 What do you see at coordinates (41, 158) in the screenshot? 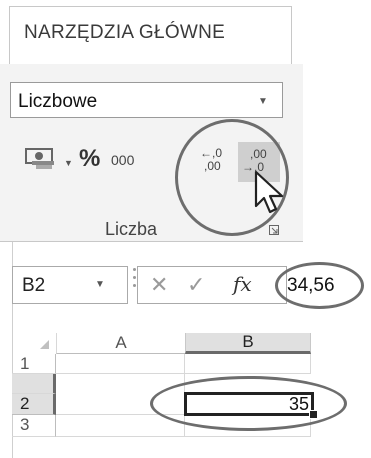
I see `accounting-format-icon` at bounding box center [41, 158].